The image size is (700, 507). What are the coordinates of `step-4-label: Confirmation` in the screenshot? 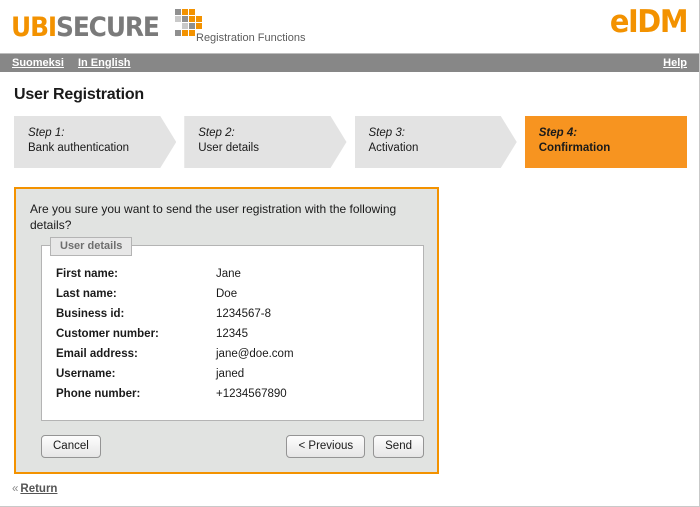 It's located at (574, 148).